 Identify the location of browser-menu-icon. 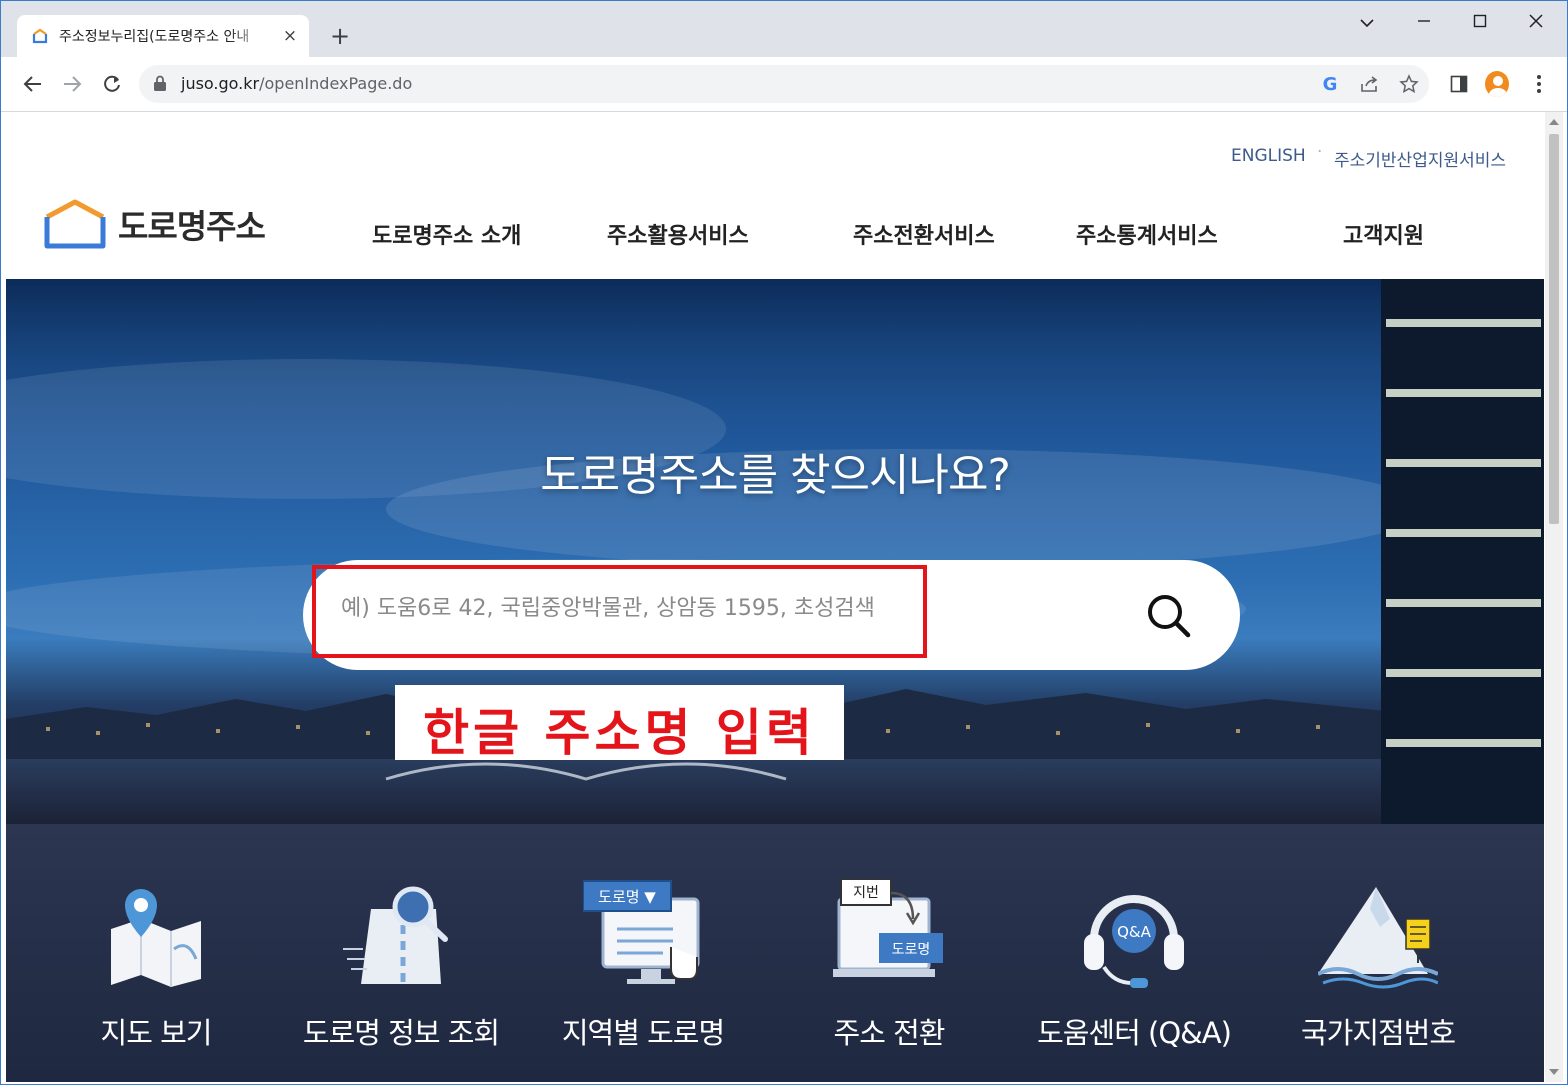
(1539, 84).